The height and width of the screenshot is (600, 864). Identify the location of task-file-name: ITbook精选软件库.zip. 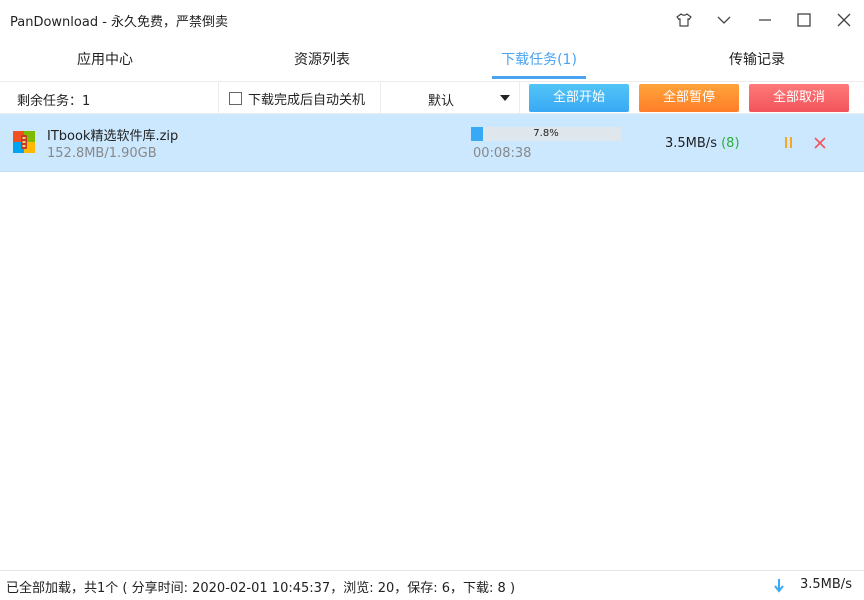
(113, 136).